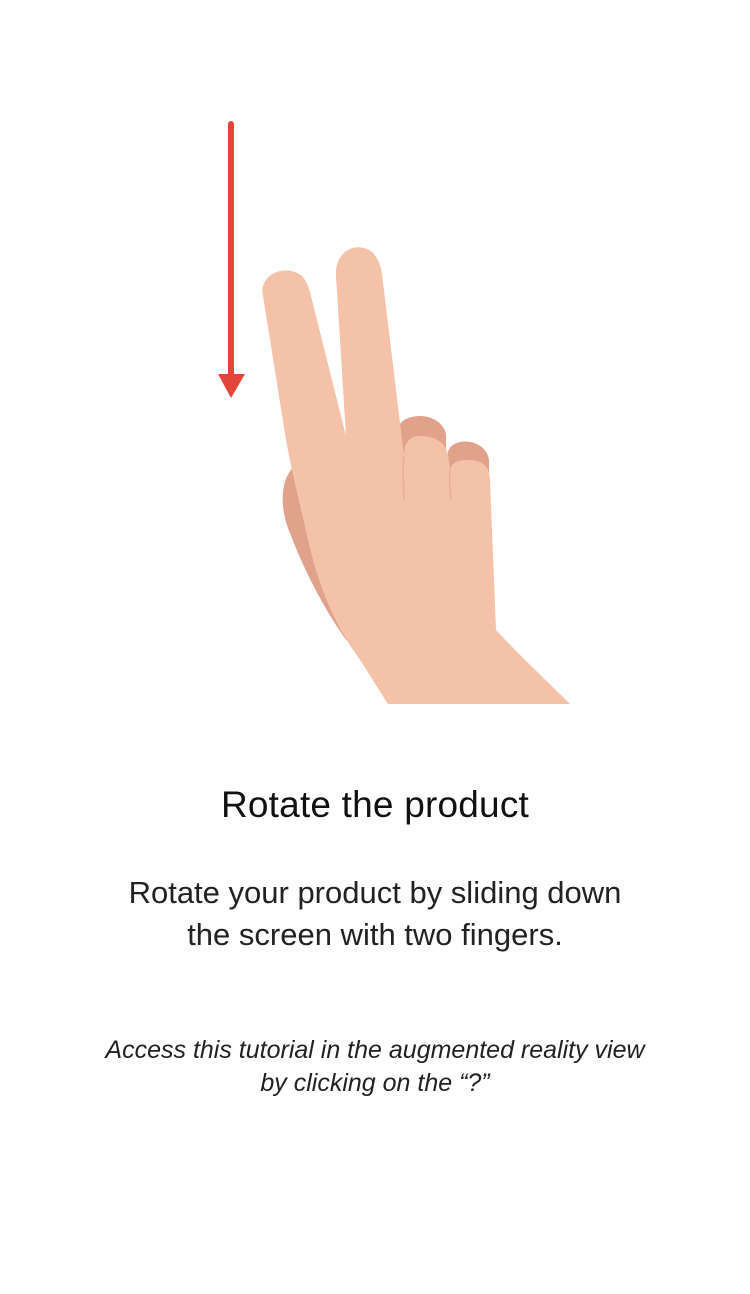 The image size is (750, 1294). What do you see at coordinates (375, 892) in the screenshot?
I see `tutorial-description-line: Rotate your product by sliding down` at bounding box center [375, 892].